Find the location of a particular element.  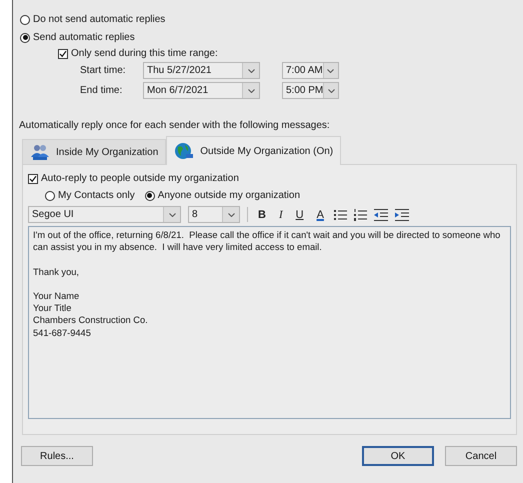

checkbox-label: Only send during this time range: is located at coordinates (144, 53).